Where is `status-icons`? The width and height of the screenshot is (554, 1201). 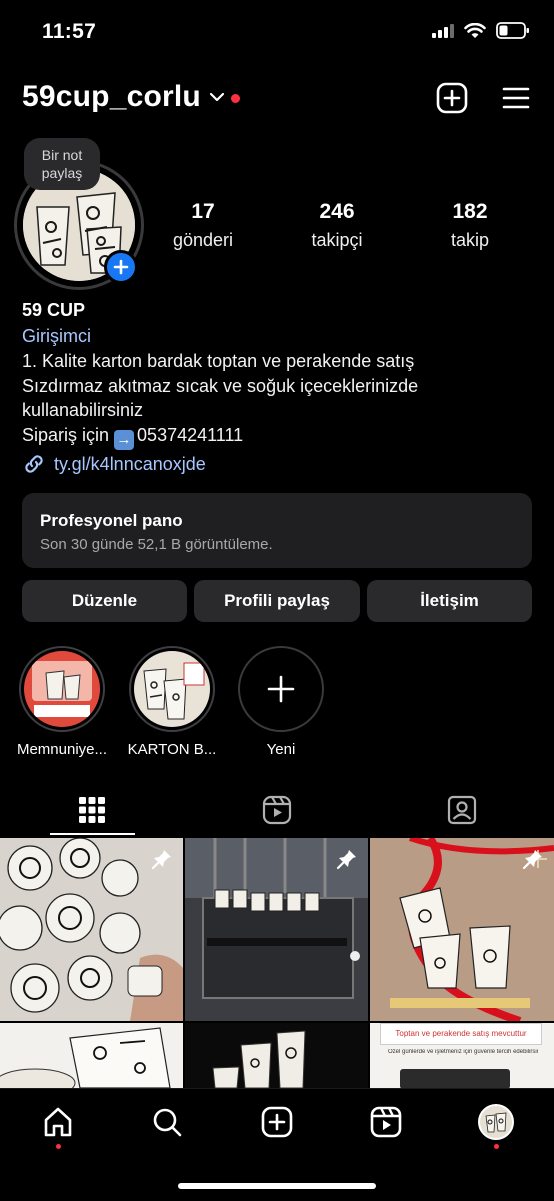 status-icons is located at coordinates (481, 30).